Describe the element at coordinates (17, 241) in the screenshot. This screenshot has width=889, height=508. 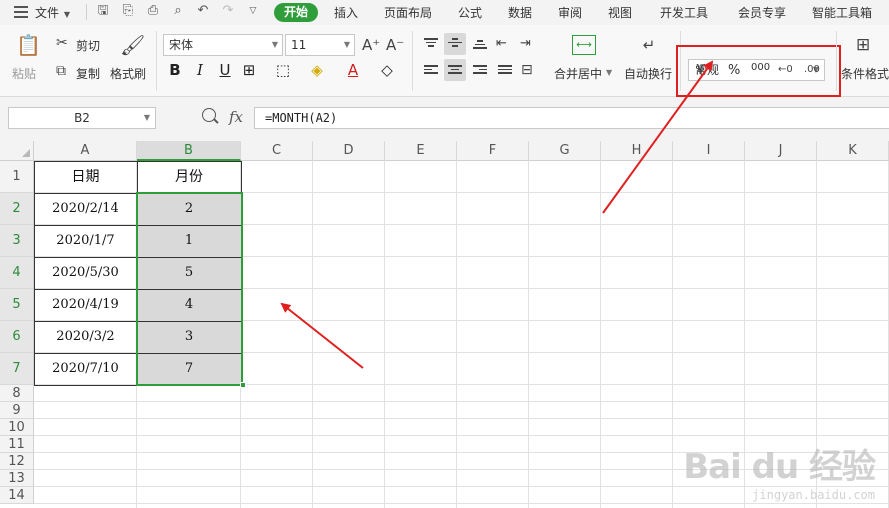
I see `row-header-3: 3` at that location.